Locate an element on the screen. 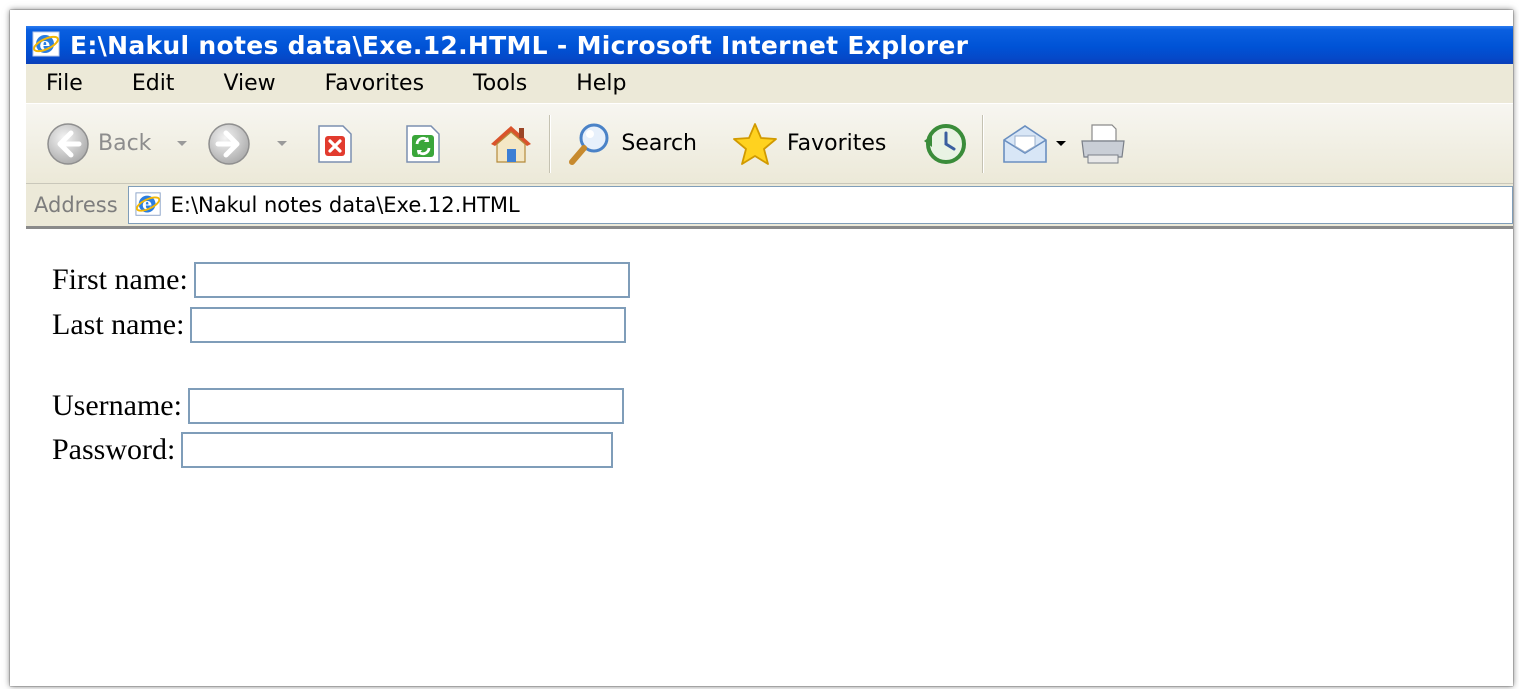 This screenshot has height=689, width=1519. last-name-label: Last name: is located at coordinates (118, 324).